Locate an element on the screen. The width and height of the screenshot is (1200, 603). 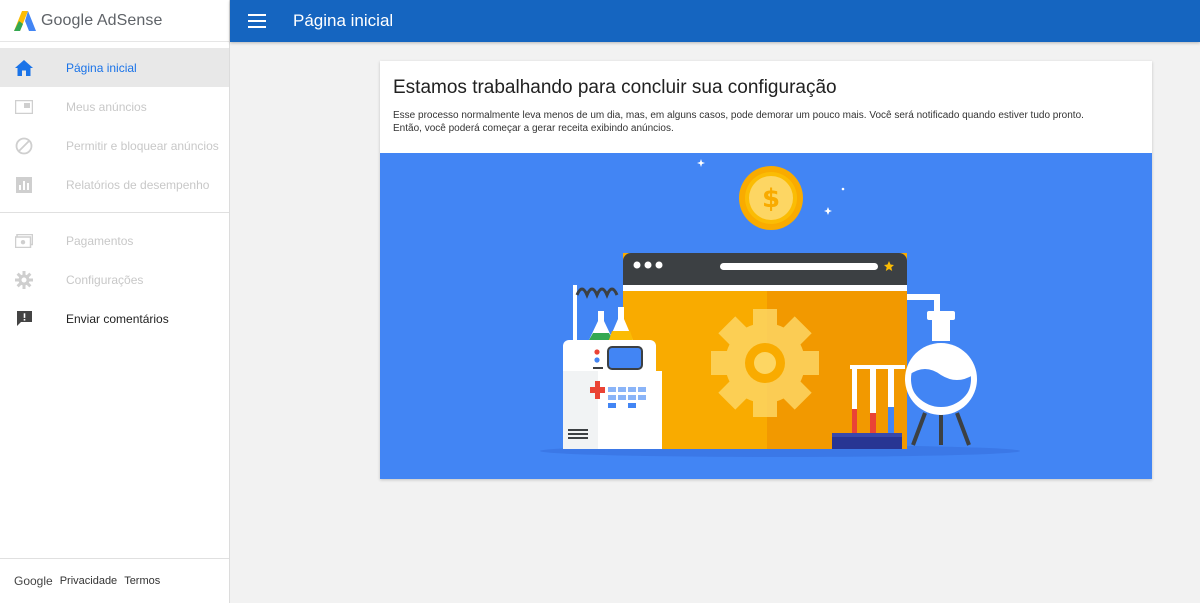
sidebar-item-payments: Pagamentos is located at coordinates (114, 240).